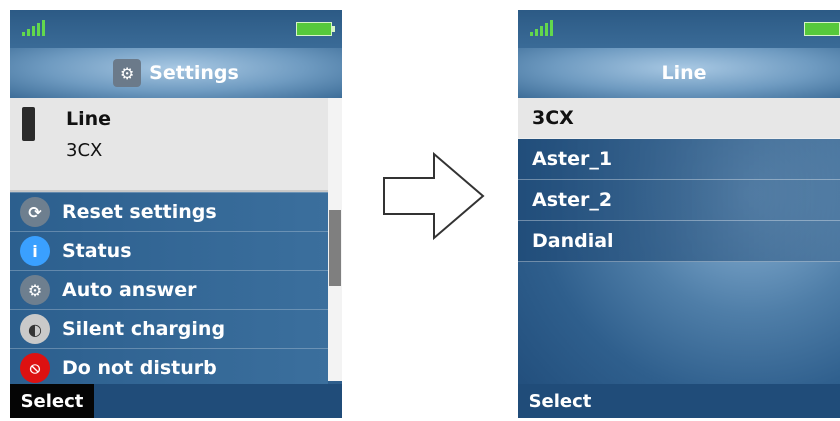  What do you see at coordinates (144, 329) in the screenshot?
I see `menu-item-label: Silent charging` at bounding box center [144, 329].